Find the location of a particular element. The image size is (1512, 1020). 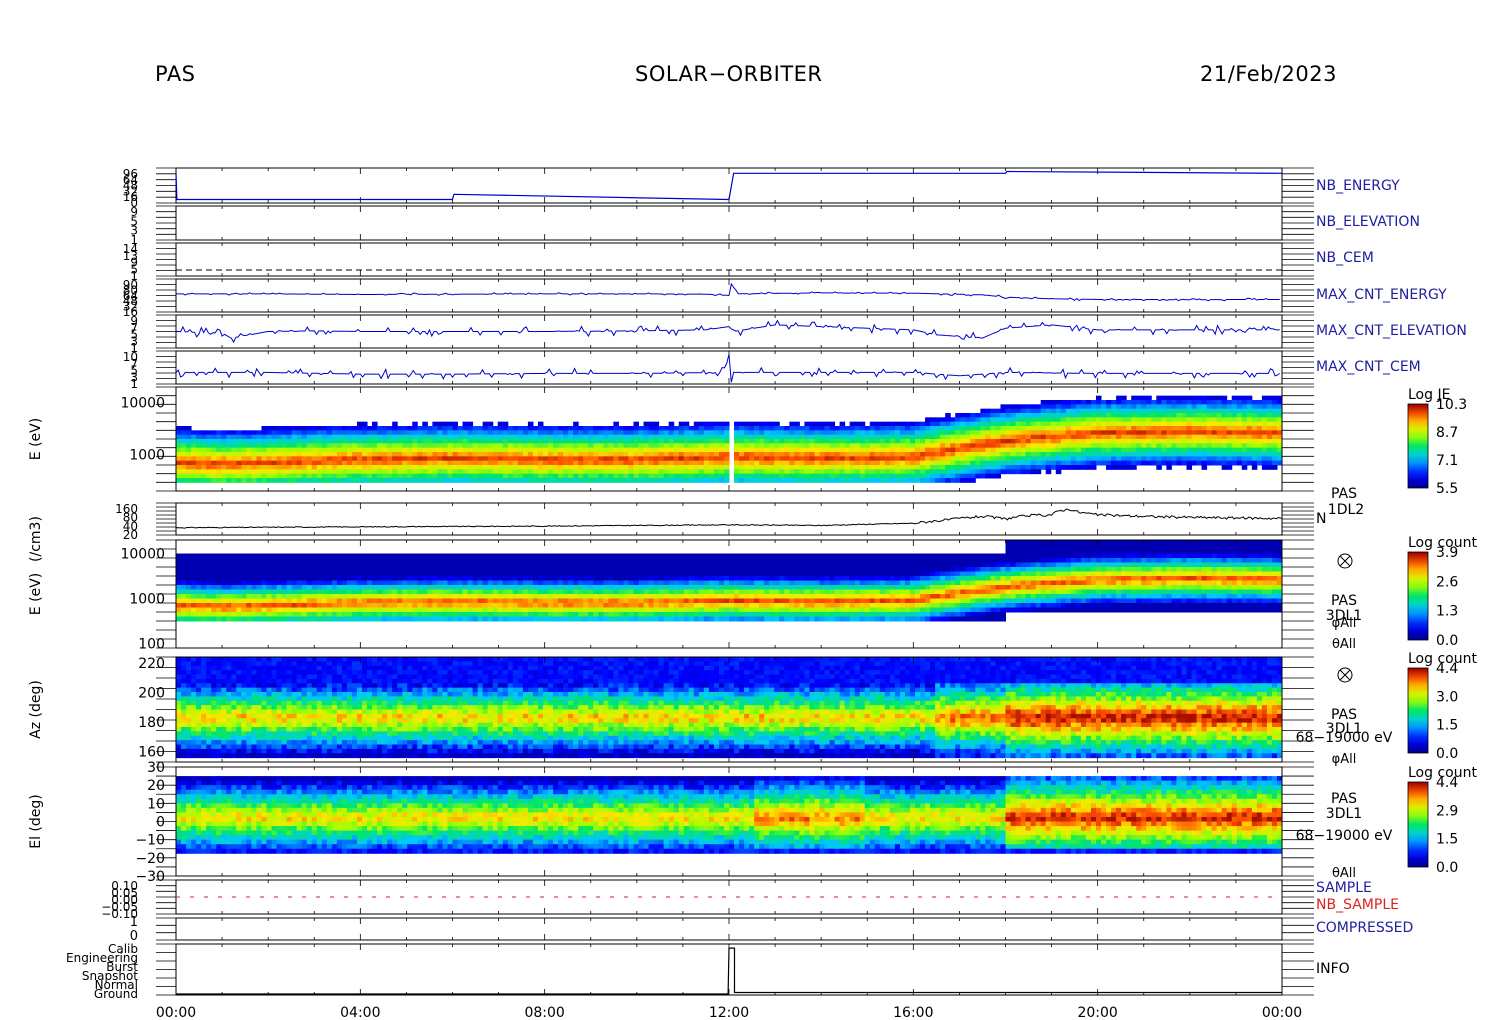

panel-max-cnt-energy-label: MAX_CNT_ENERGY is located at coordinates (1381, 295).